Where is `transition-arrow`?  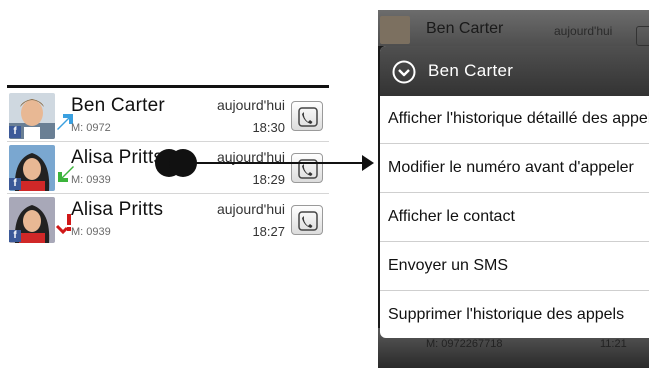 transition-arrow is located at coordinates (282, 163).